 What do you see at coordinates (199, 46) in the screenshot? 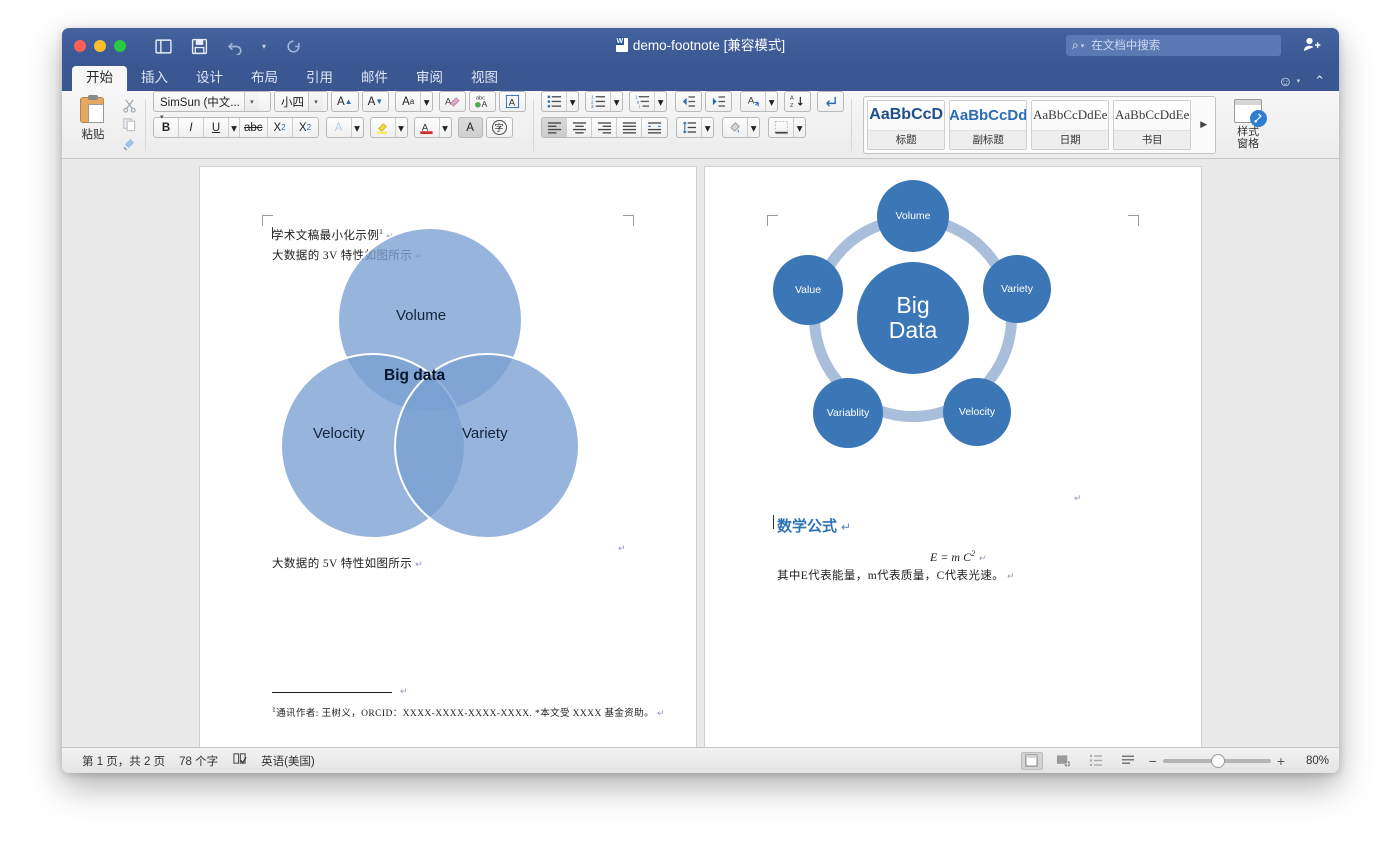
I see `save-icon` at bounding box center [199, 46].